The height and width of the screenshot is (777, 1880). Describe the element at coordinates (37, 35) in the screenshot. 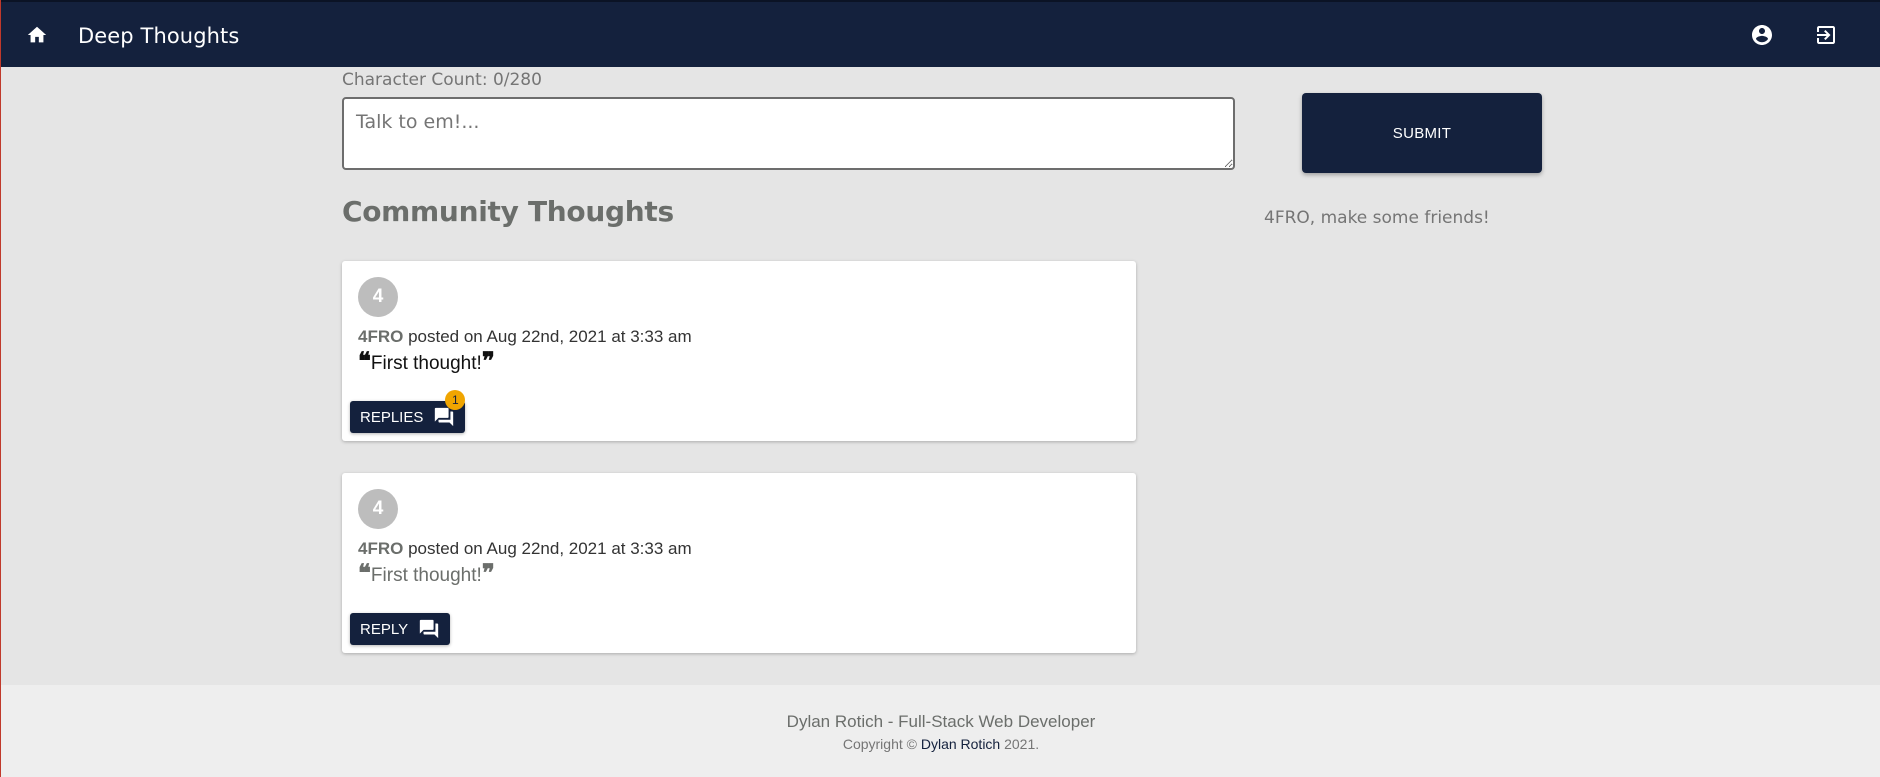

I see `home-icon` at that location.